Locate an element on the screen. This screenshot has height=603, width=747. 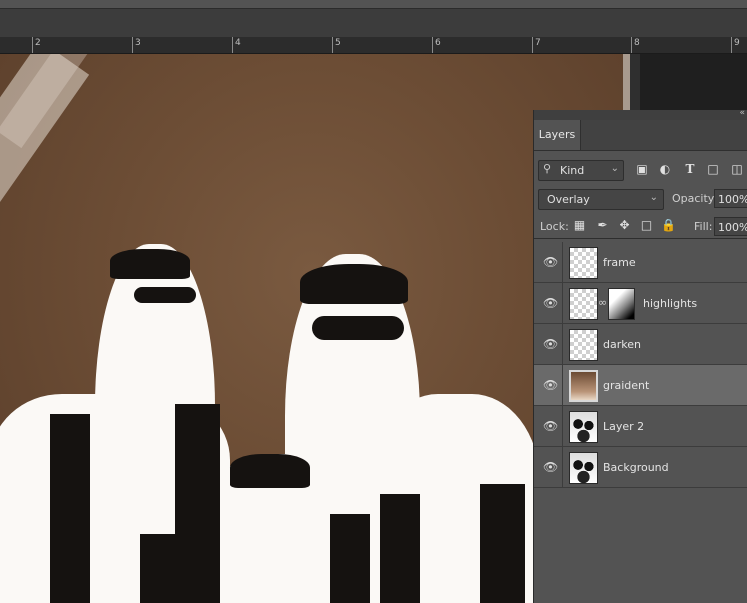
fill-input: 100% is located at coordinates (730, 226).